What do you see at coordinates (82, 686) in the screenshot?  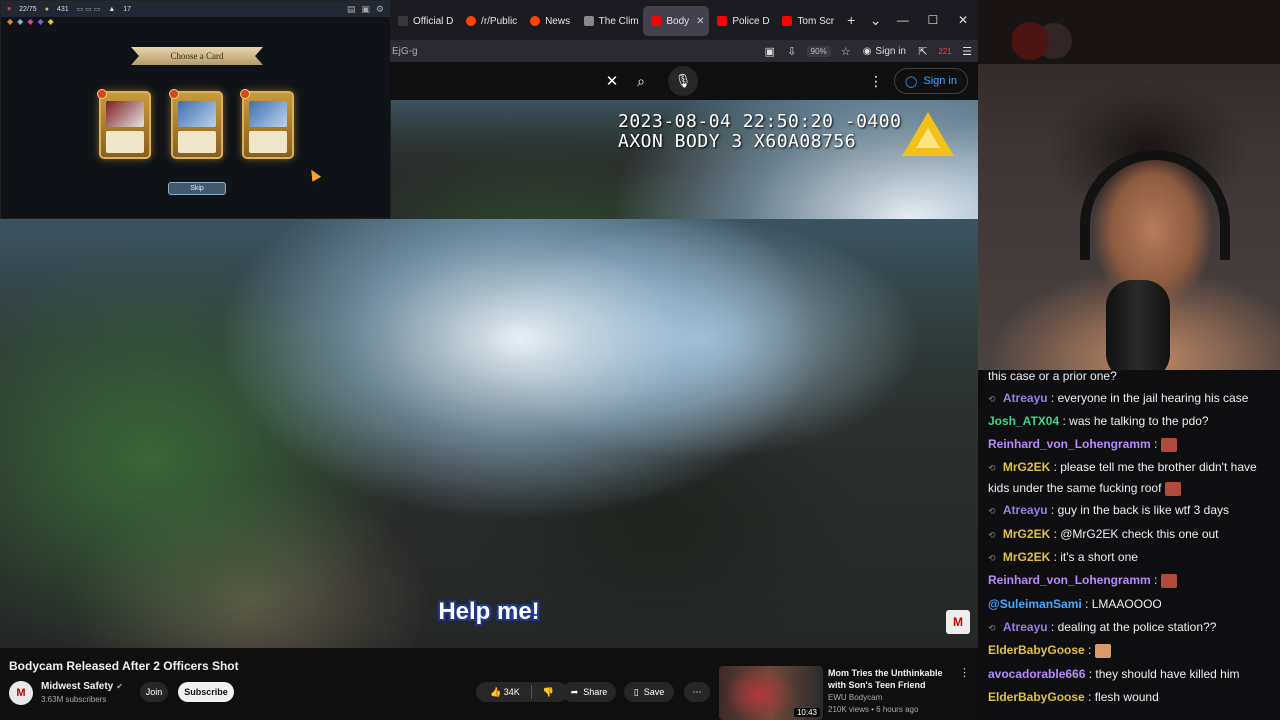 I see `channel-name: Midwest Safety ✔` at bounding box center [82, 686].